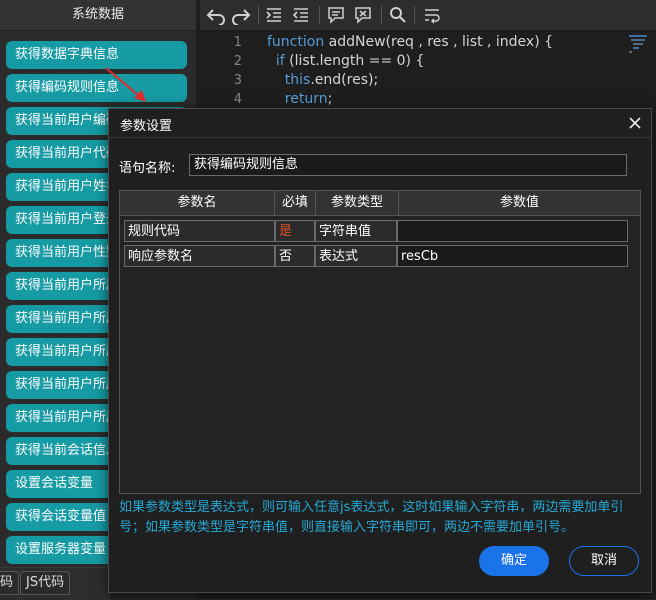 Image resolution: width=656 pixels, height=600 pixels. I want to click on code-text: if (list.length == 0) {, so click(345, 61).